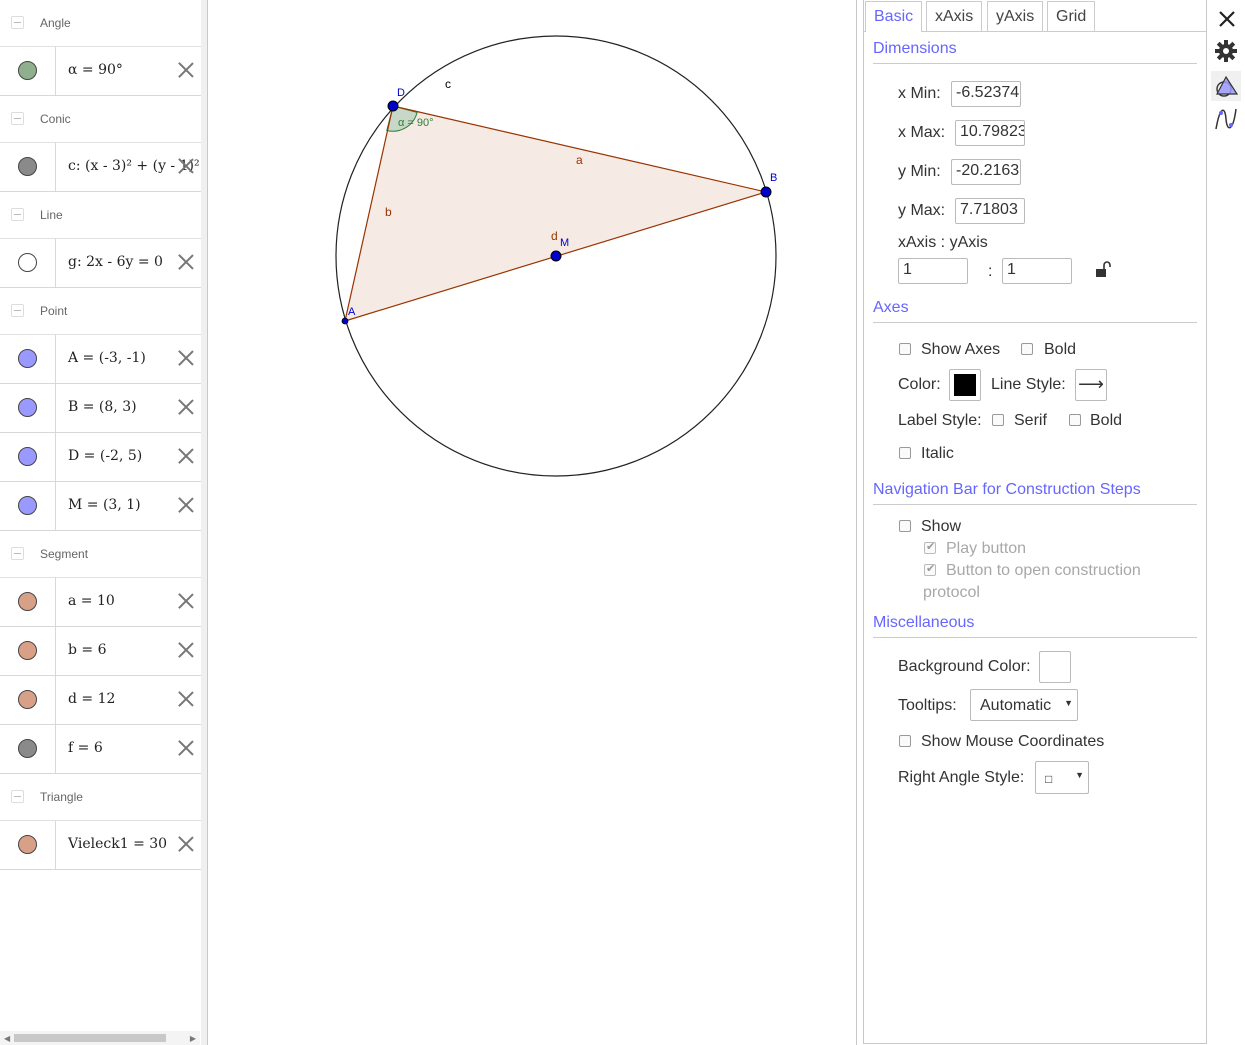 This screenshot has width=1245, height=1045. Describe the element at coordinates (1024, 705) in the screenshot. I see `tooltips-dropdown: Automatic ▼` at that location.